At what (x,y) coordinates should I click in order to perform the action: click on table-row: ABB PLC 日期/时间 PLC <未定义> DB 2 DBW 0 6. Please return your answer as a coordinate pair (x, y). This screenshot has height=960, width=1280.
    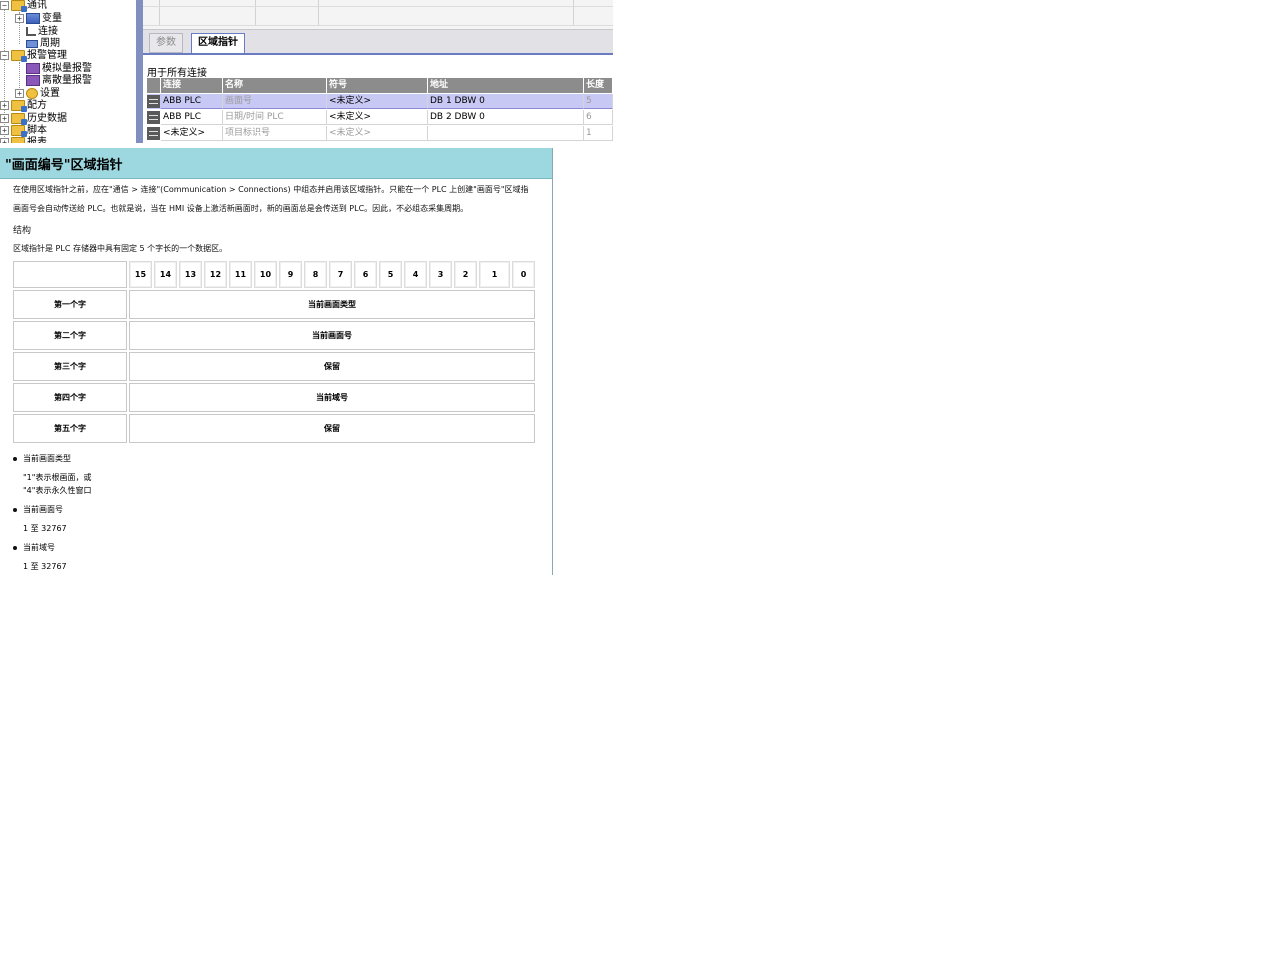
    Looking at the image, I should click on (380, 117).